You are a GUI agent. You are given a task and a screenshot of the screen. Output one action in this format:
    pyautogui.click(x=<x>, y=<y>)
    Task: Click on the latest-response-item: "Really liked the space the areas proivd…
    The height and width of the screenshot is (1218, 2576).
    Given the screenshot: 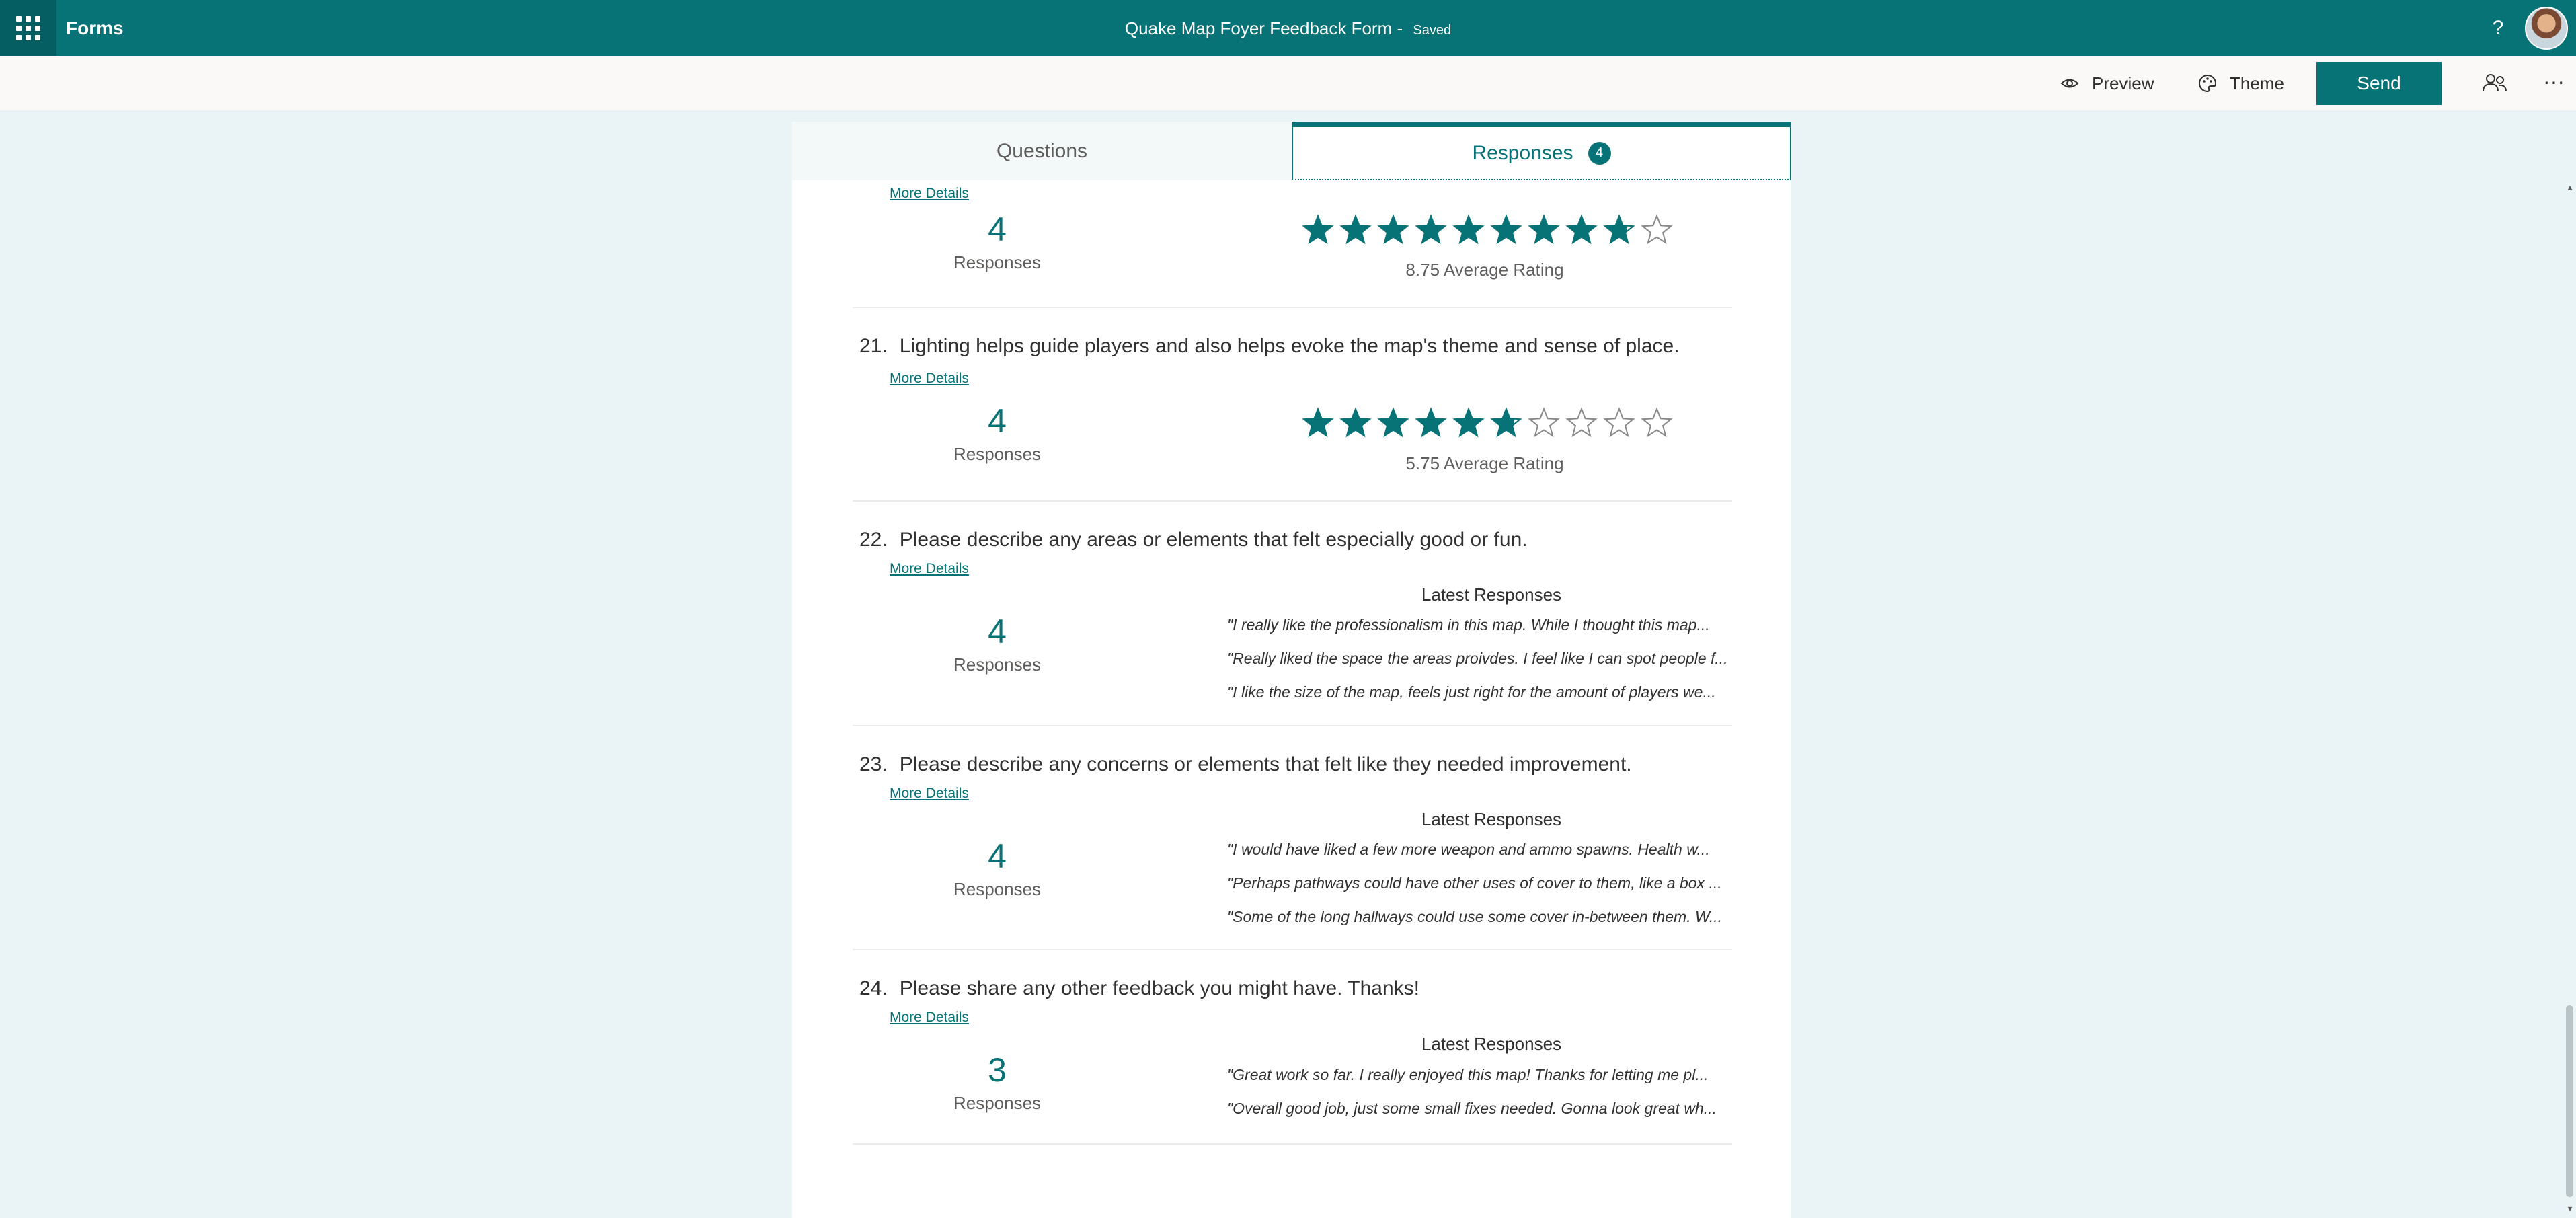 What is the action you would take?
    pyautogui.click(x=1482, y=659)
    